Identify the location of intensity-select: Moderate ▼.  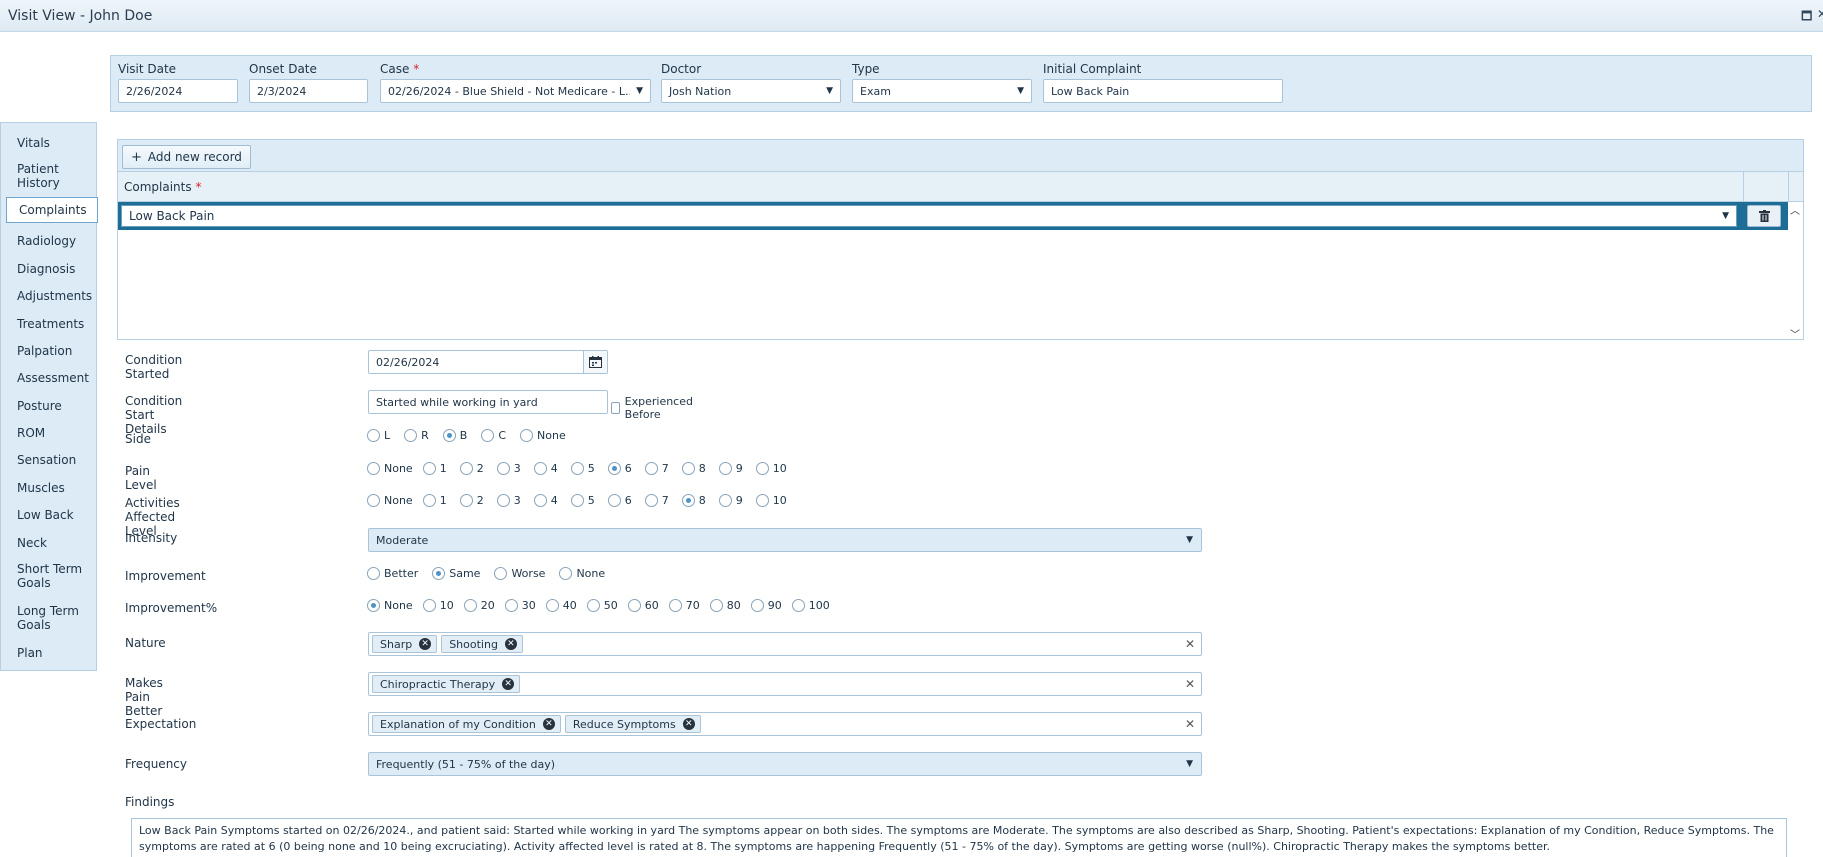
(785, 540).